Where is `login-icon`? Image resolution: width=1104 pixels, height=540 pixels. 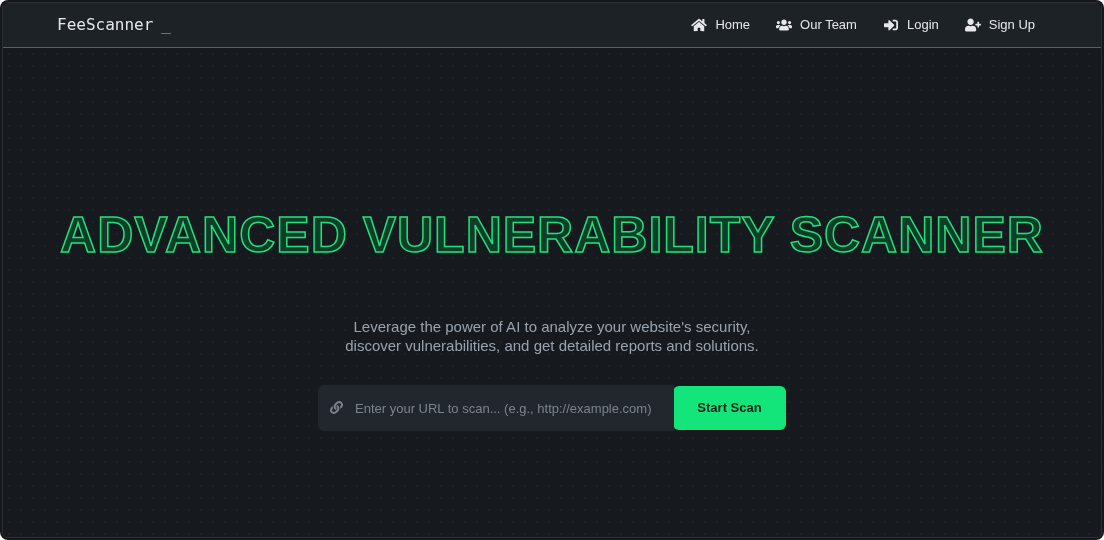 login-icon is located at coordinates (890, 25).